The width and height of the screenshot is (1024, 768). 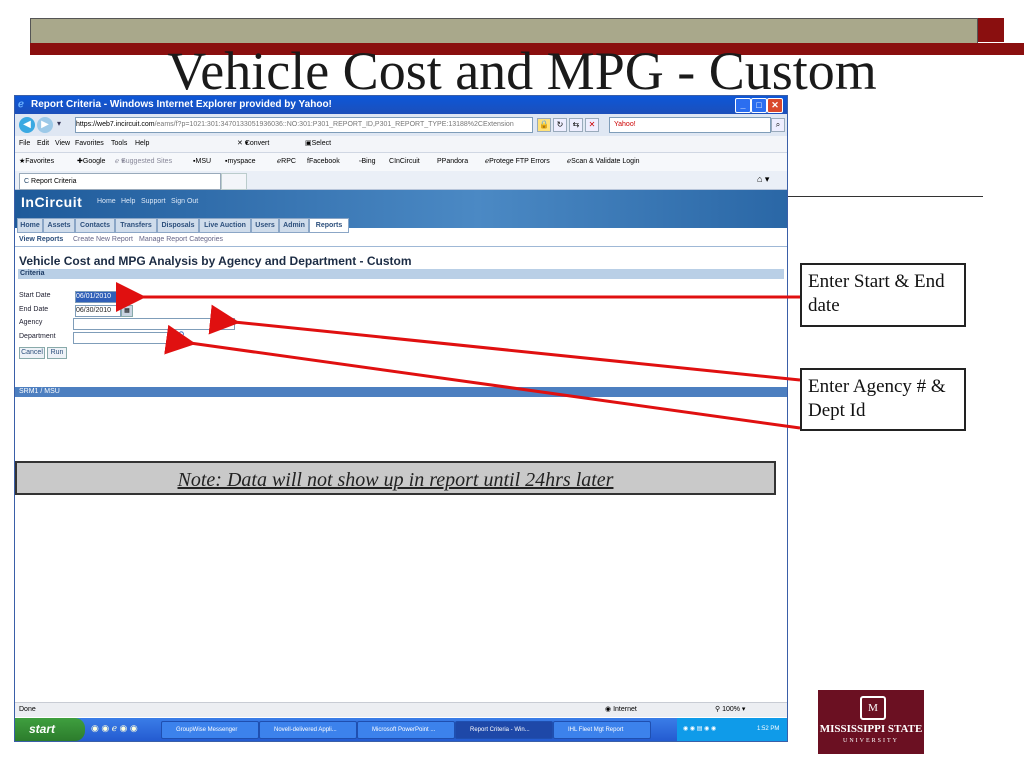 I want to click on msu-logo: M MISSISSIPPI STATE UNIVERSITY, so click(x=871, y=722).